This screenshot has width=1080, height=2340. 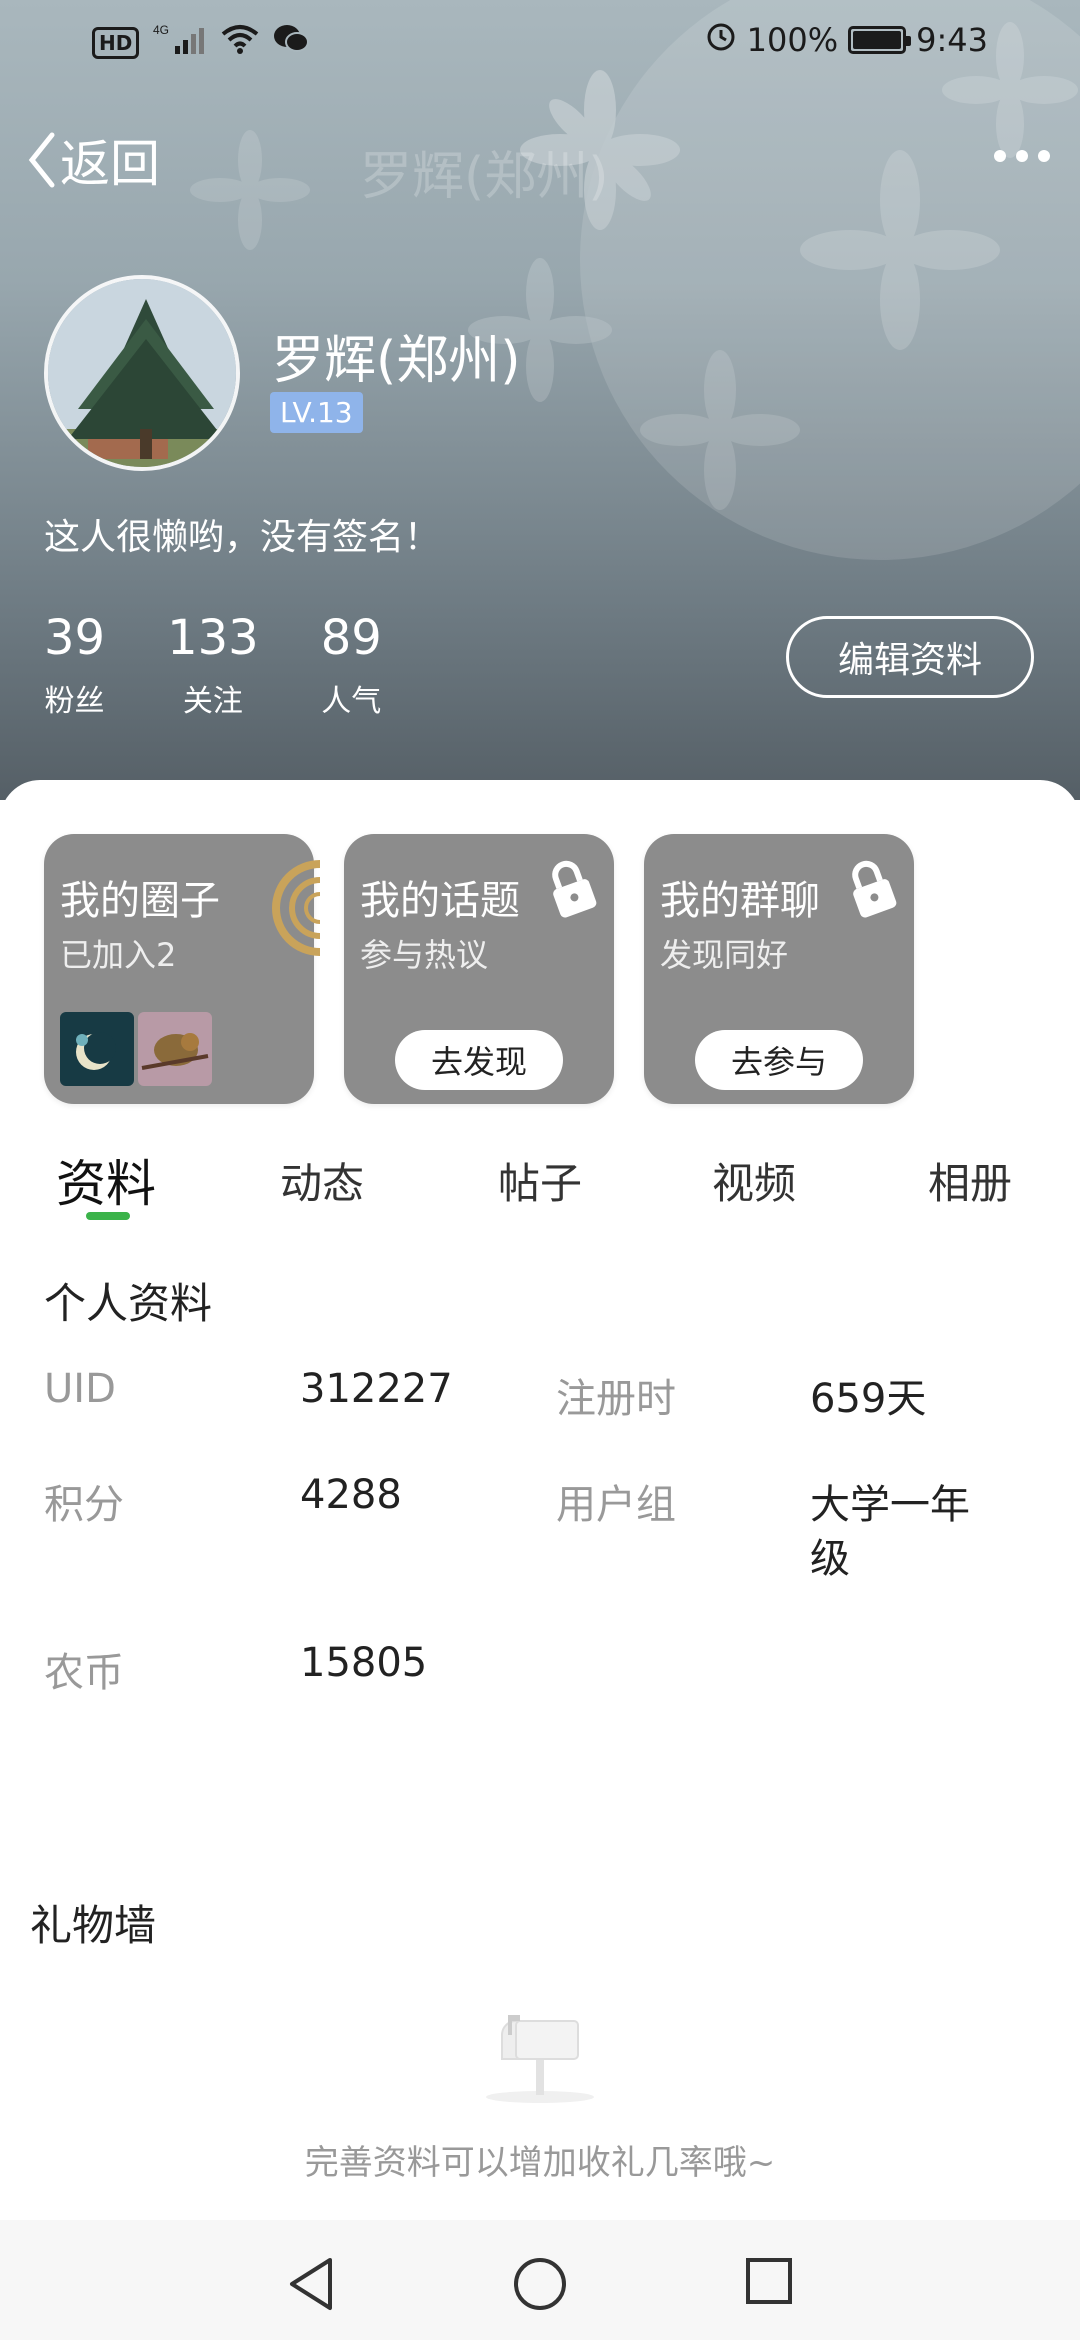 What do you see at coordinates (880, 40) in the screenshot?
I see `battery-icon` at bounding box center [880, 40].